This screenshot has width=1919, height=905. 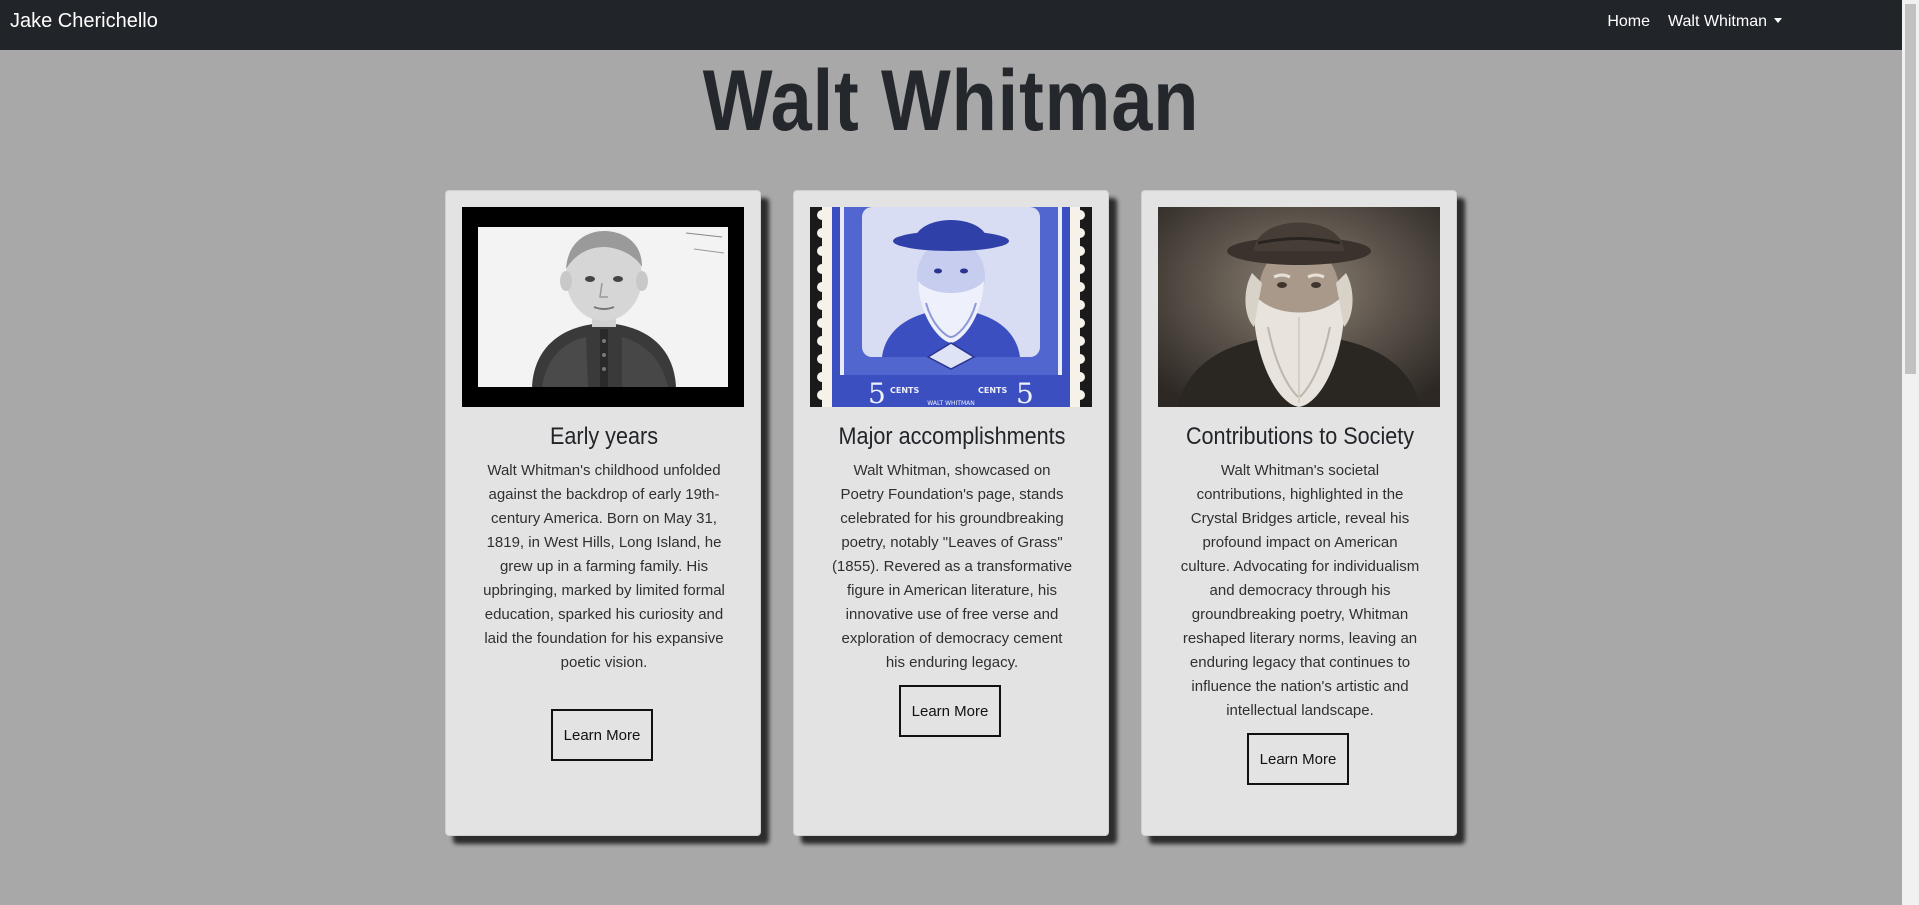 I want to click on stamp-cents-right: CENTS, so click(x=992, y=390).